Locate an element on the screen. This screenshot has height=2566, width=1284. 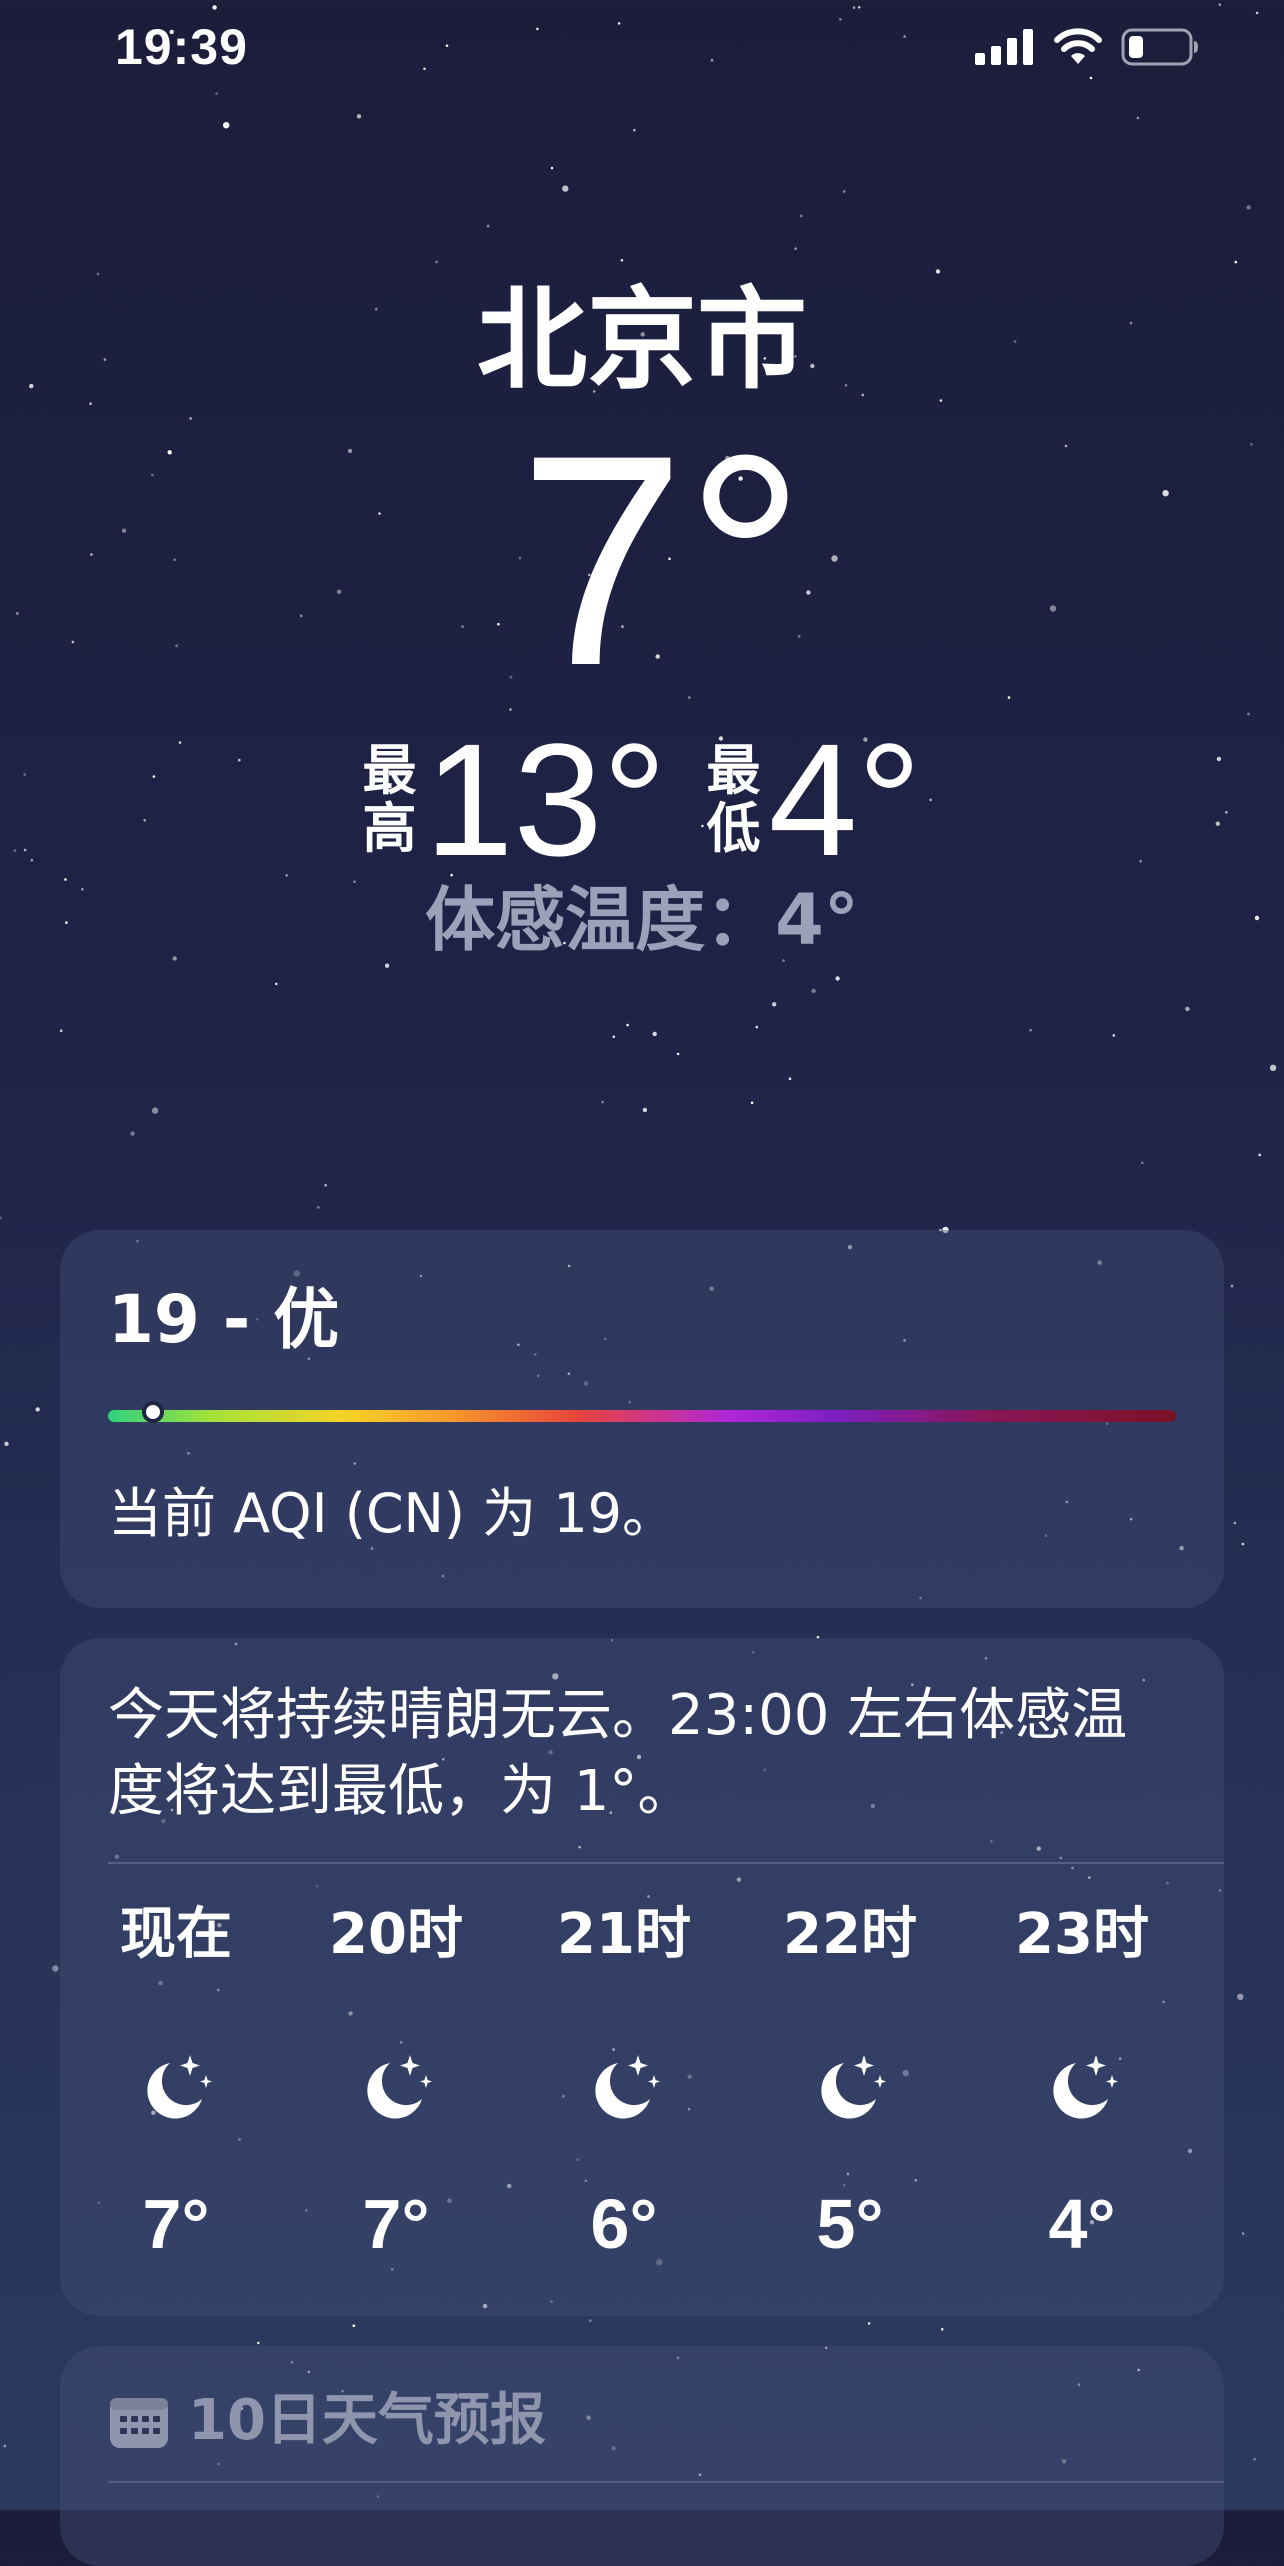
forecast-header: 10日天气预报 is located at coordinates (642, 2421).